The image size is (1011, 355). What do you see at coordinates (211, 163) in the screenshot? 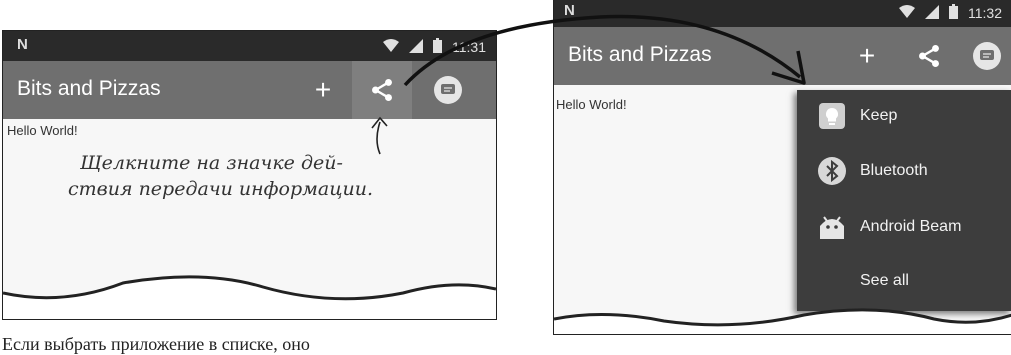
I see `annotation-line: Щелкните на значке дей-` at bounding box center [211, 163].